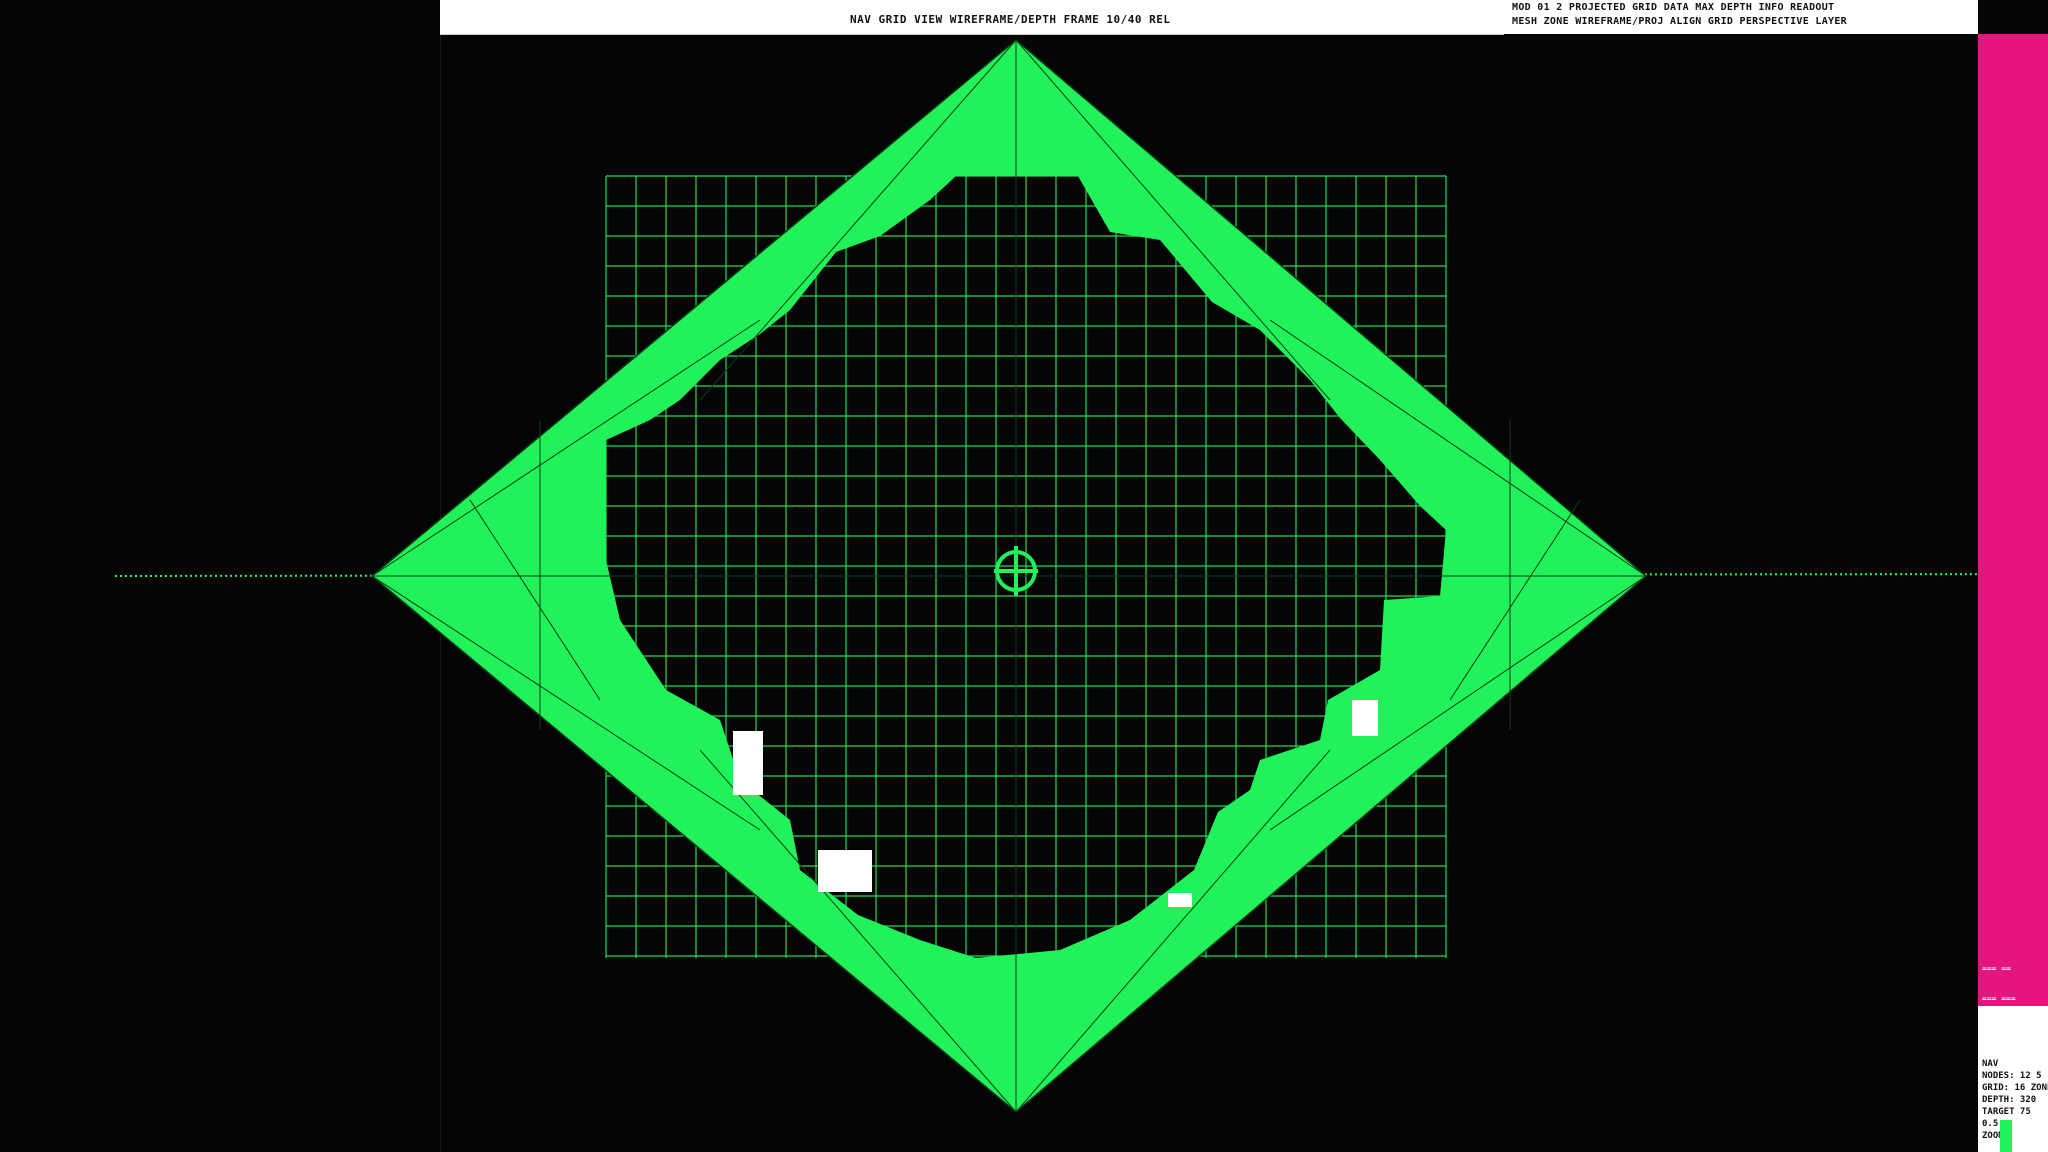  Describe the element at coordinates (1999, 998) in the screenshot. I see `magenta-line: === ===` at that location.